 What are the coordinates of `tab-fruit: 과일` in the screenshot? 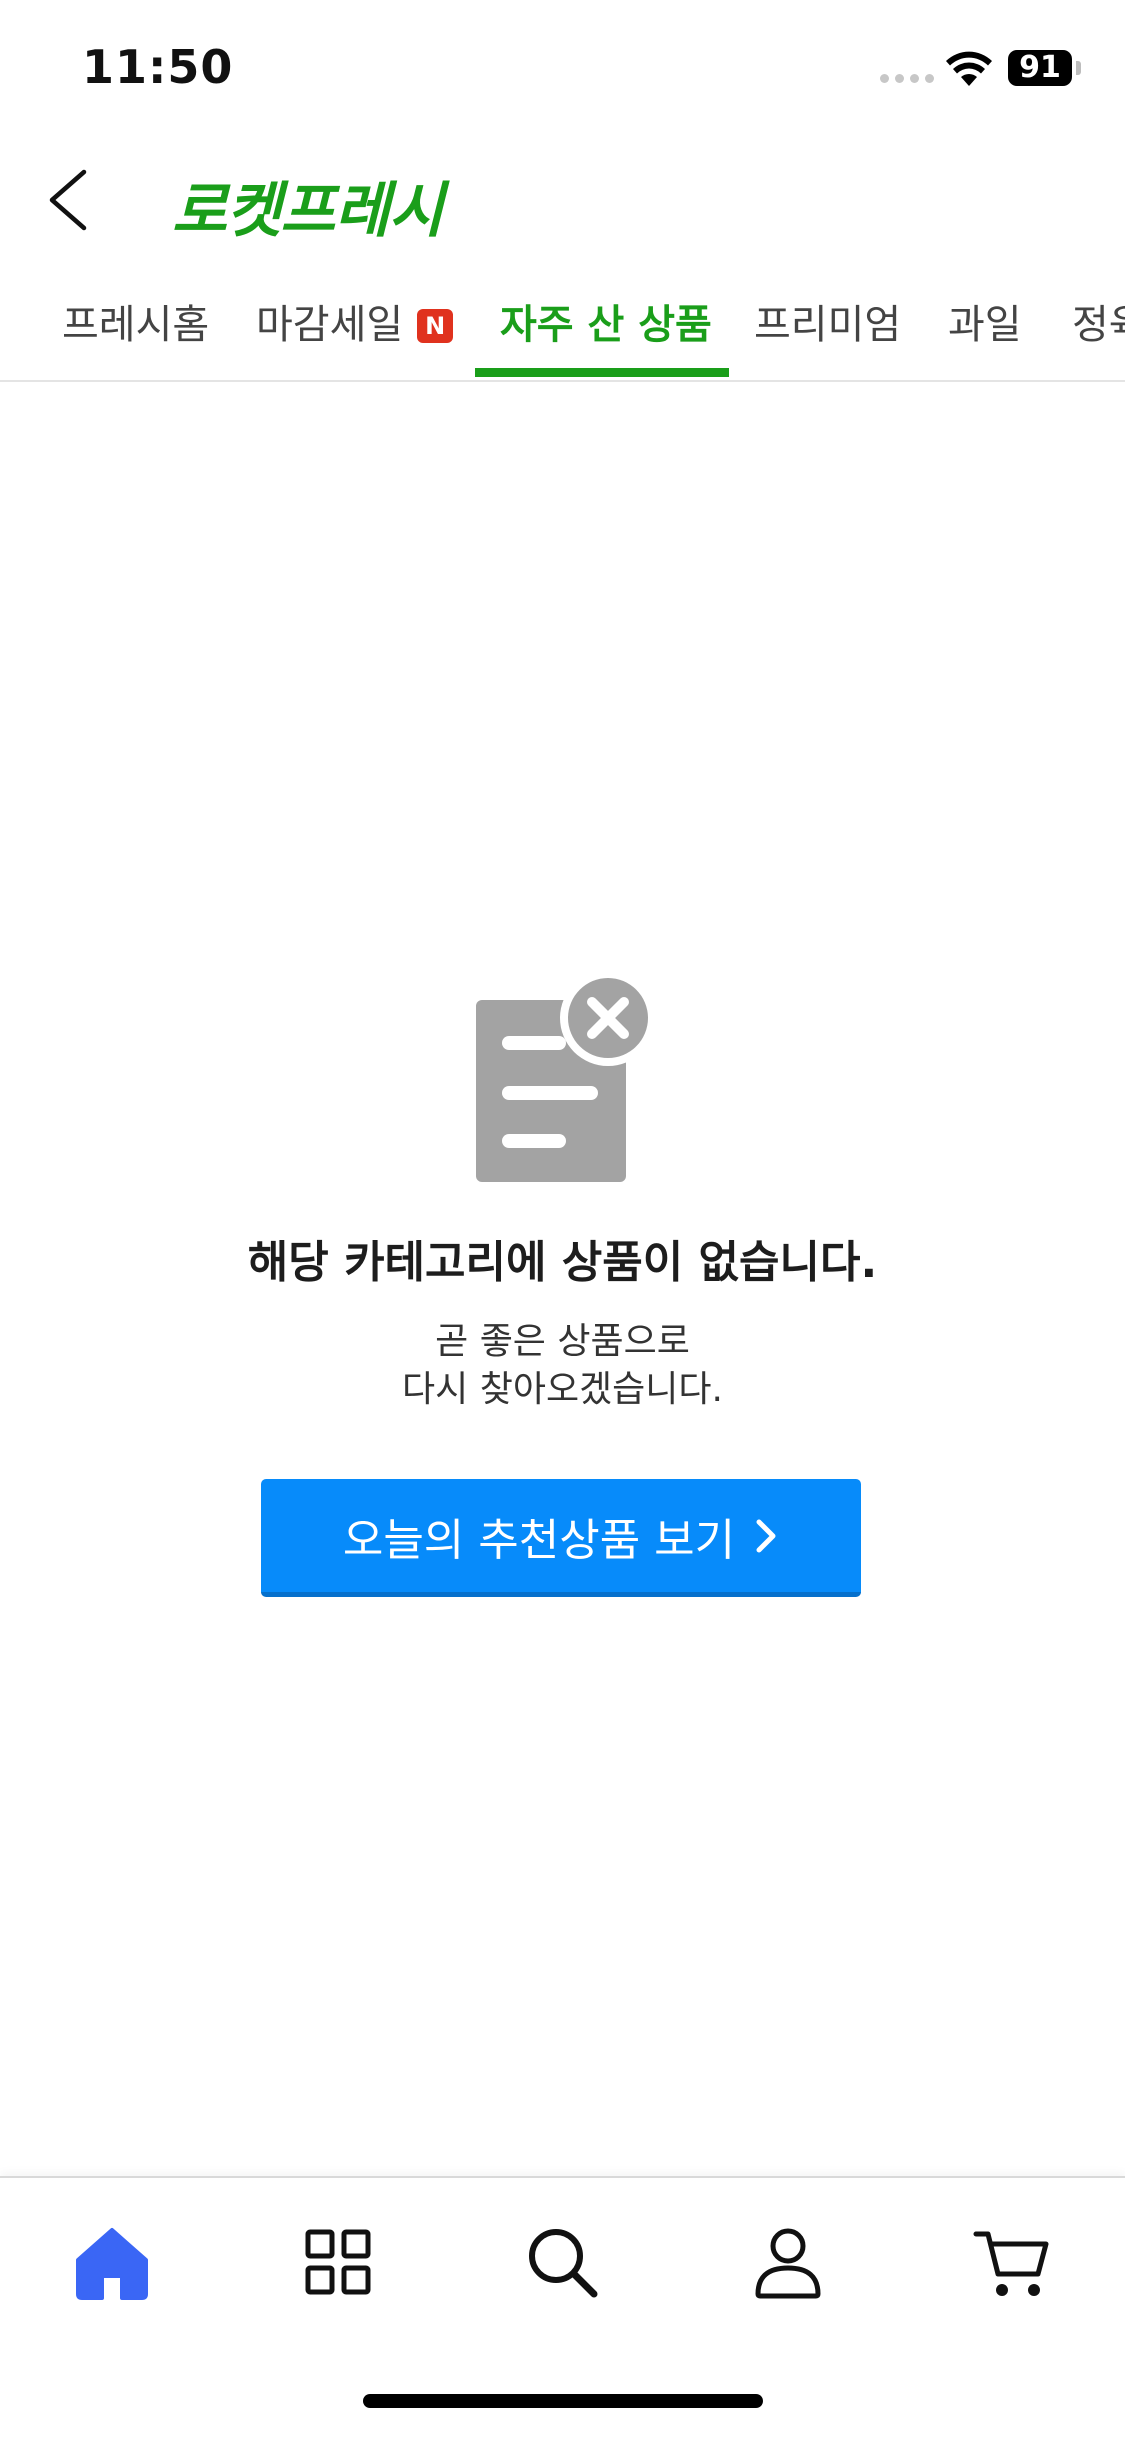 It's located at (985, 336).